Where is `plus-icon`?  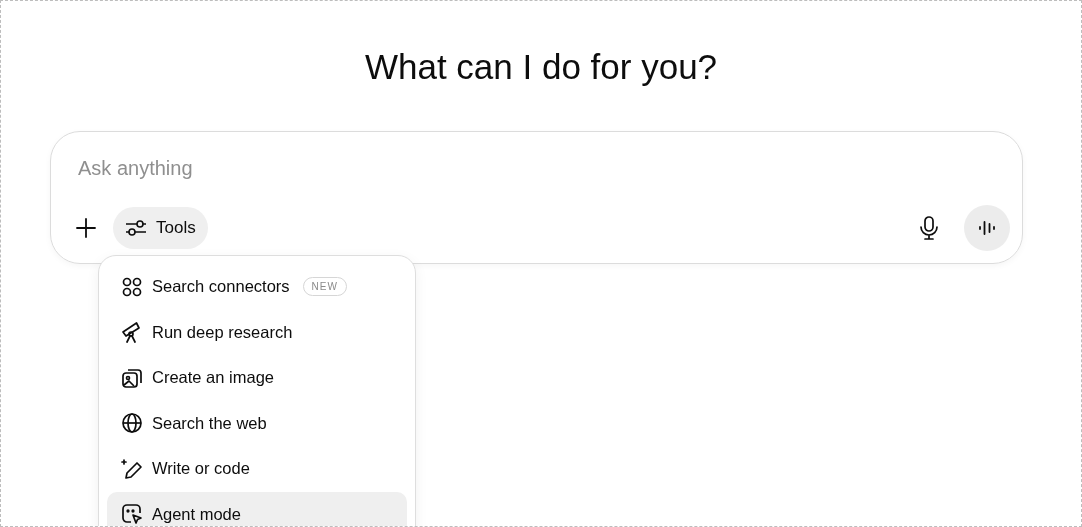
plus-icon is located at coordinates (86, 228).